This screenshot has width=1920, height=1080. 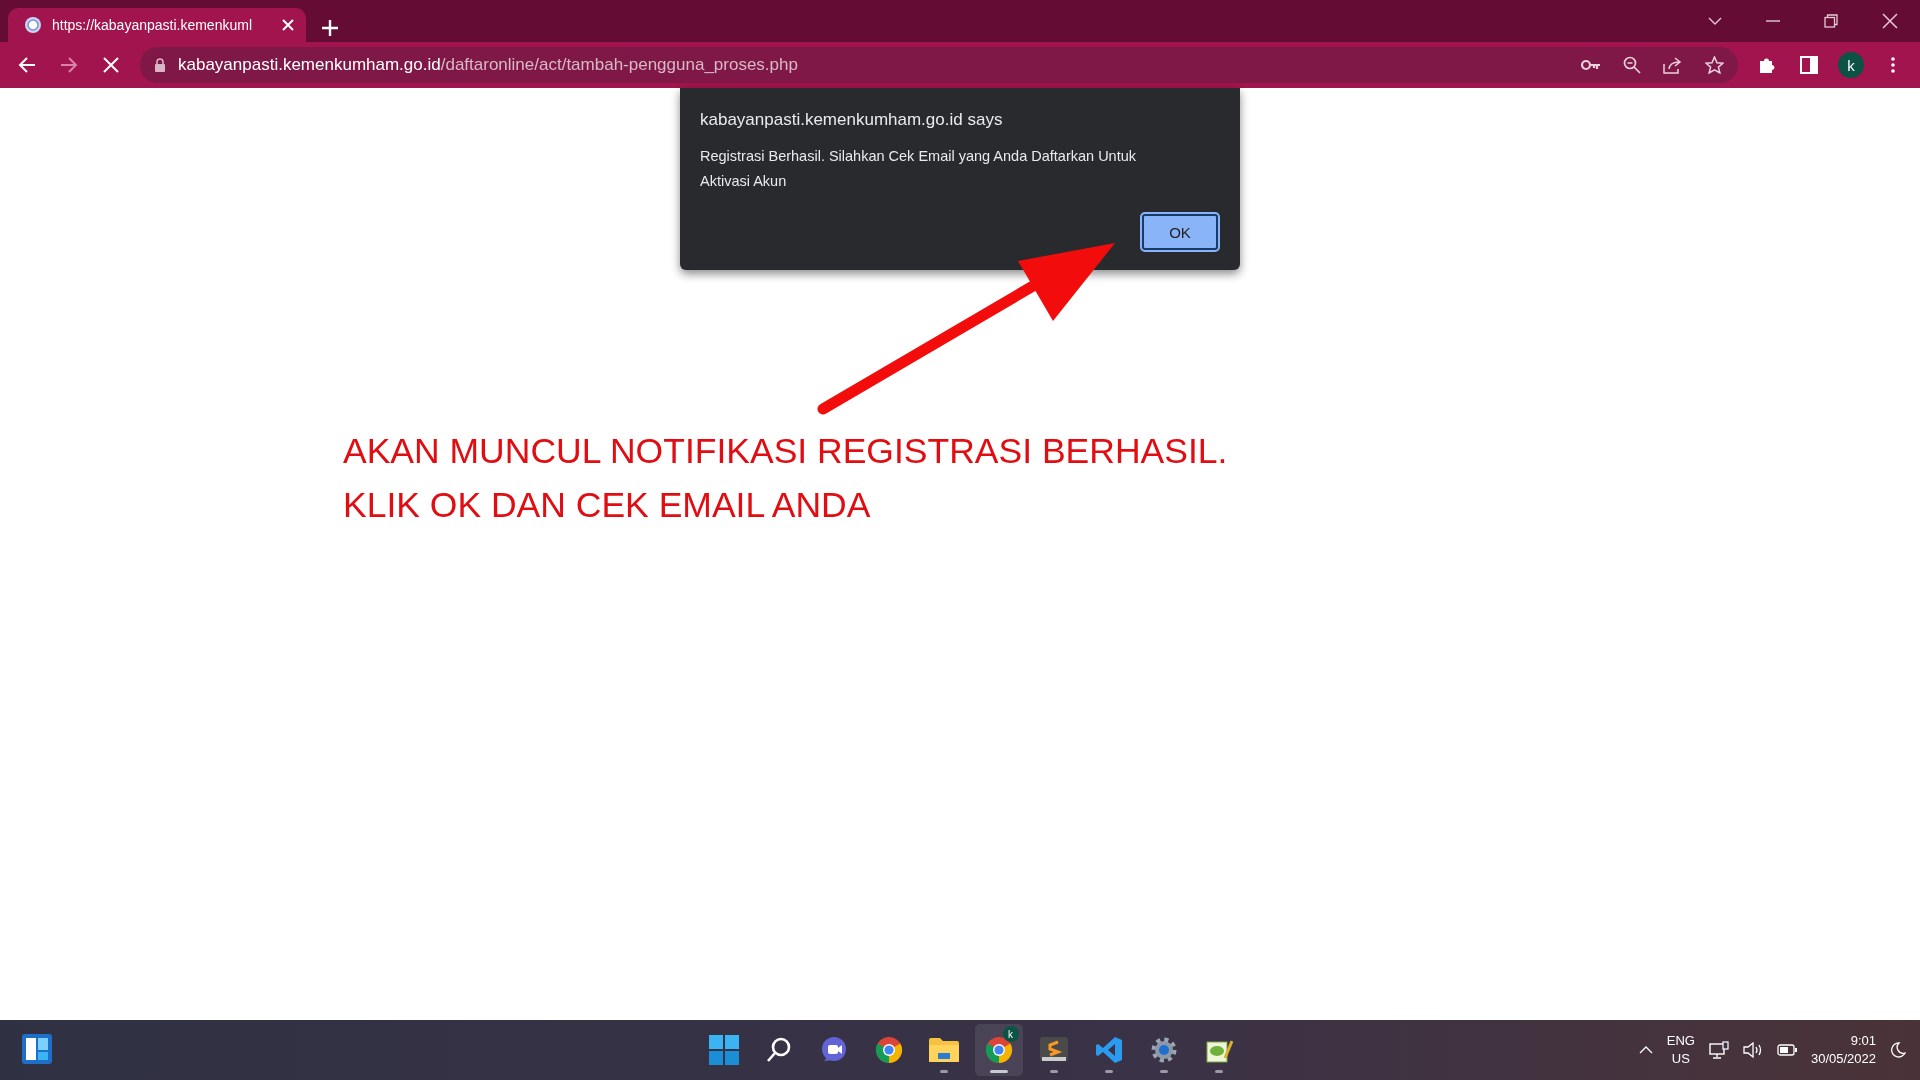 I want to click on key-icon, so click(x=1591, y=65).